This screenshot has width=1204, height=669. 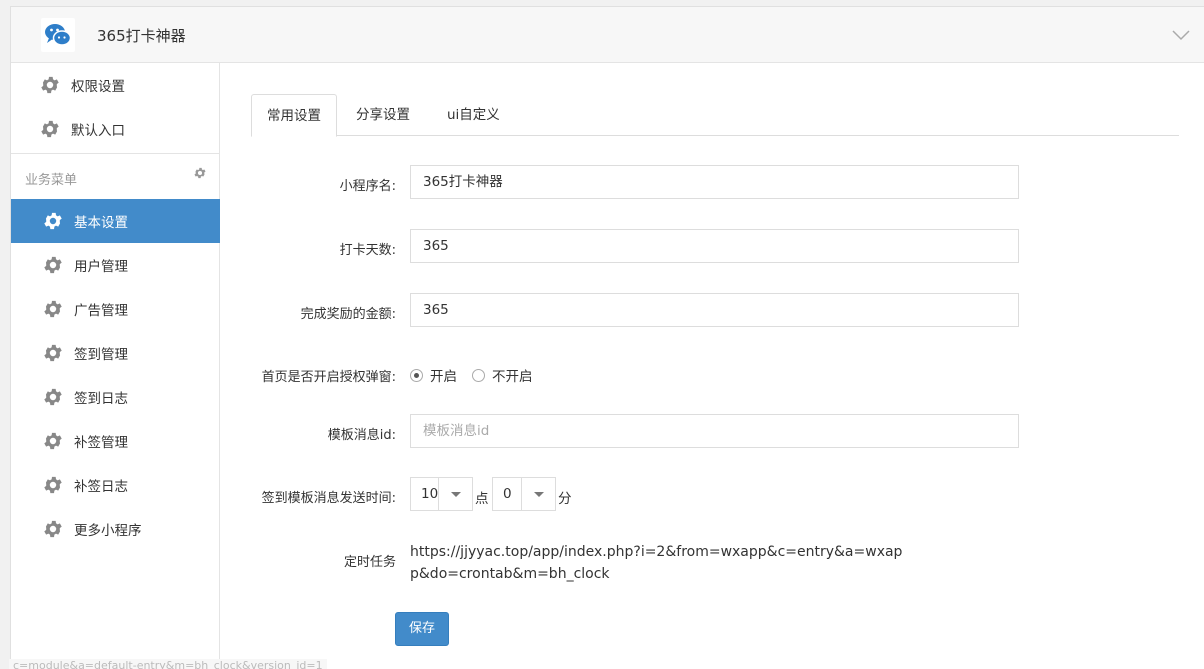 What do you see at coordinates (348, 314) in the screenshot?
I see `reward-amount-label: 完成奖励的金额:` at bounding box center [348, 314].